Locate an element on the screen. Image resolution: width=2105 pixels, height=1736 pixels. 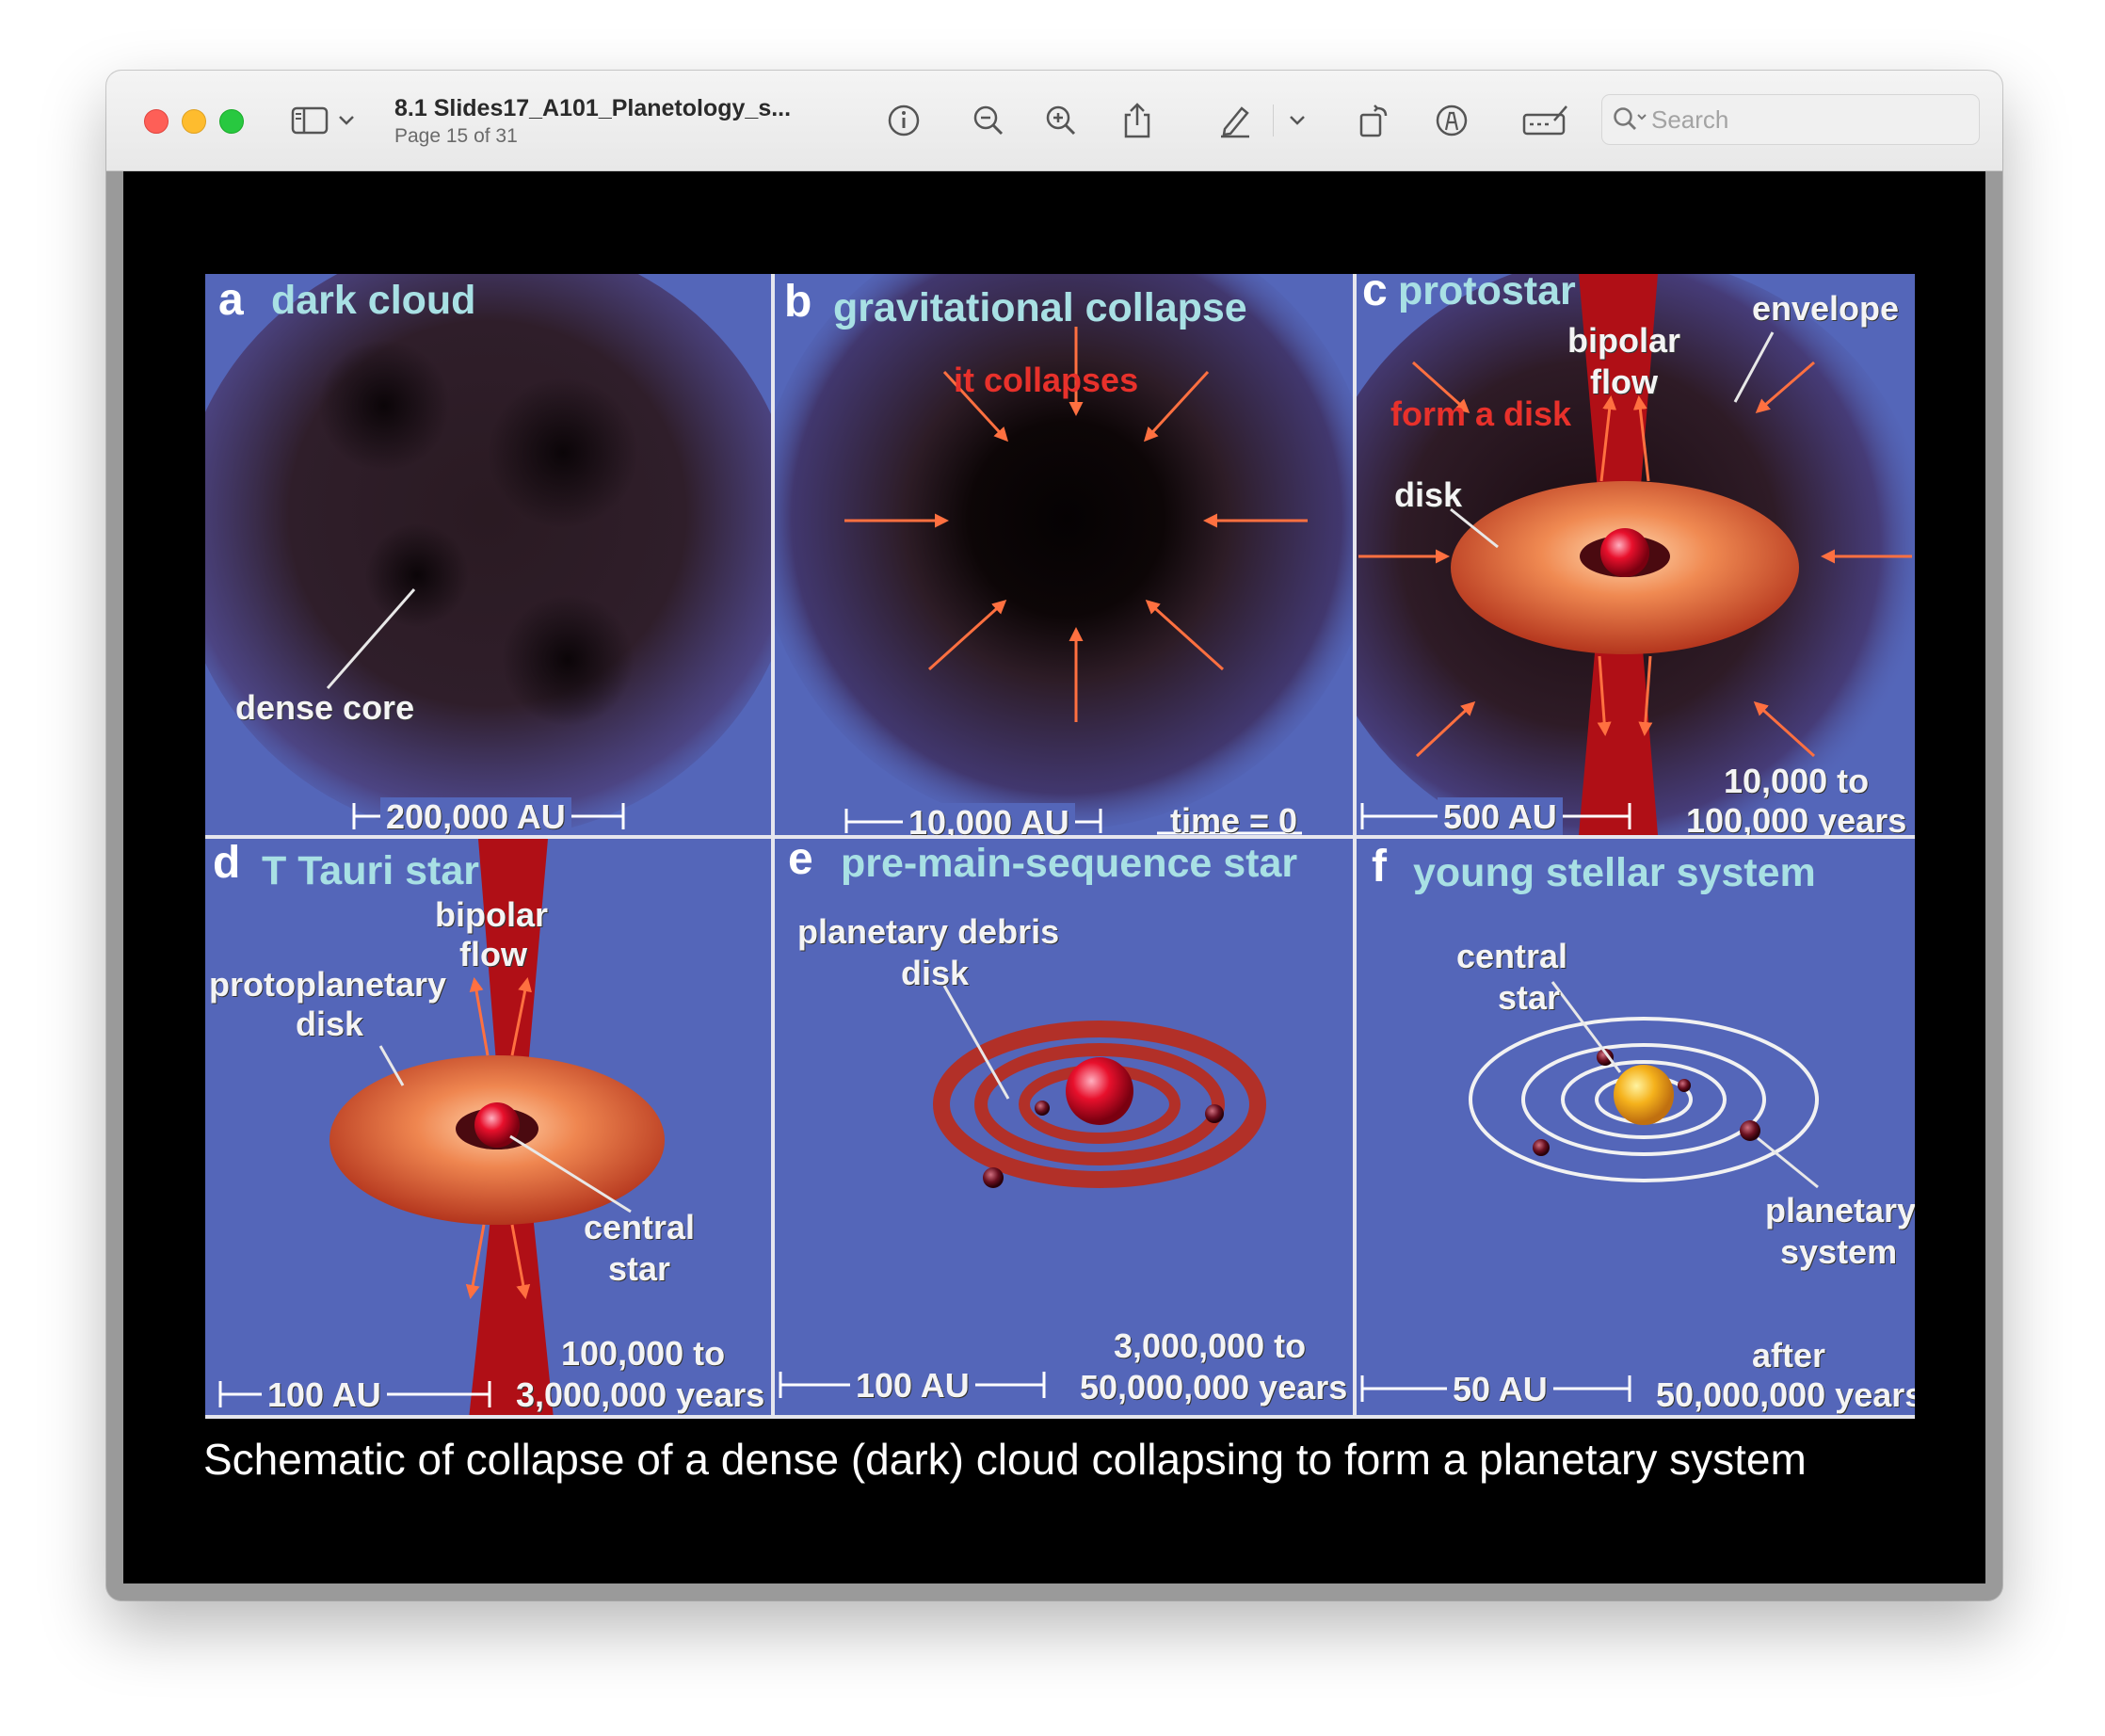
share-button is located at coordinates (1137, 121).